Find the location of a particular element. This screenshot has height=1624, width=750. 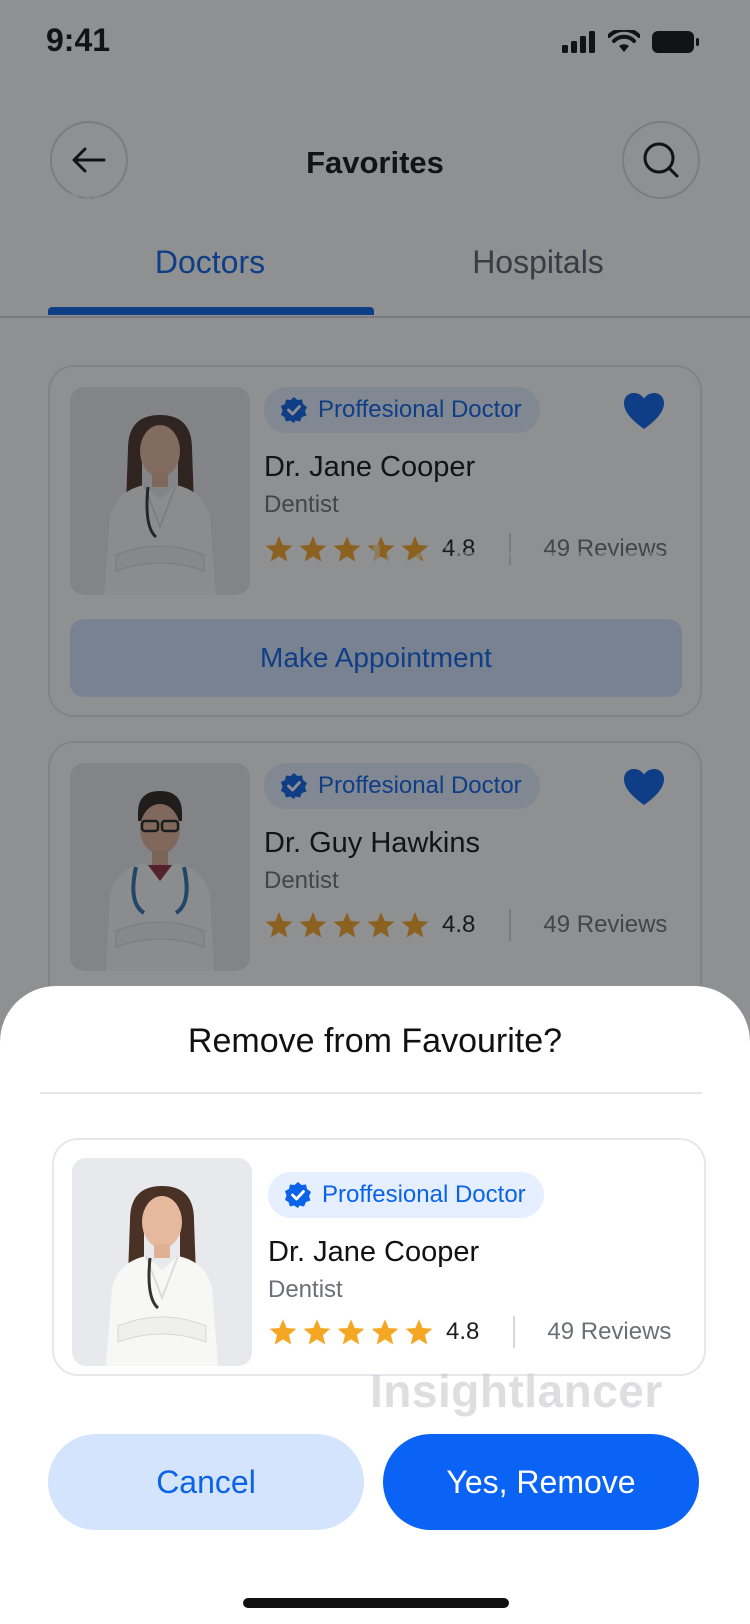

doctor-specialty: Dentist is located at coordinates (305, 1289).